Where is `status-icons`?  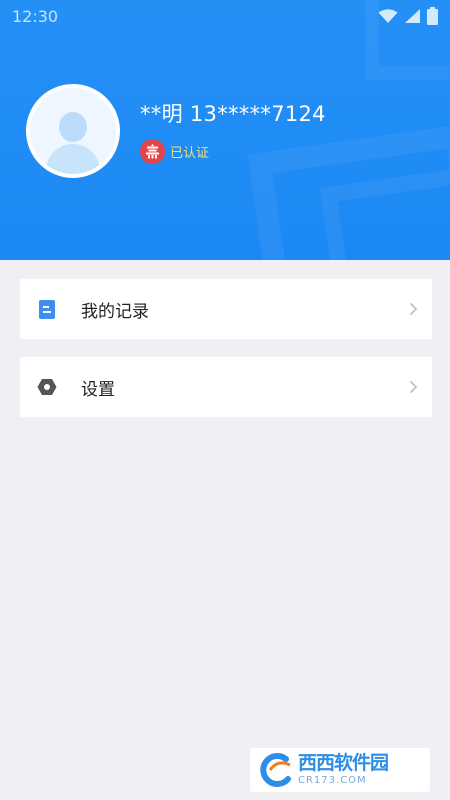 status-icons is located at coordinates (408, 16).